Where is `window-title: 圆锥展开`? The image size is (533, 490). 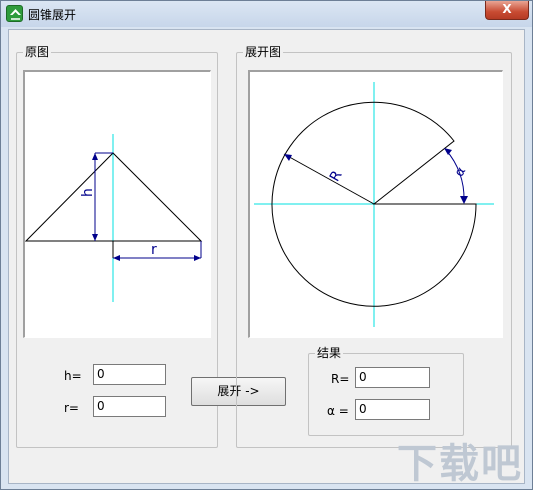 window-title: 圆锥展开 is located at coordinates (52, 15).